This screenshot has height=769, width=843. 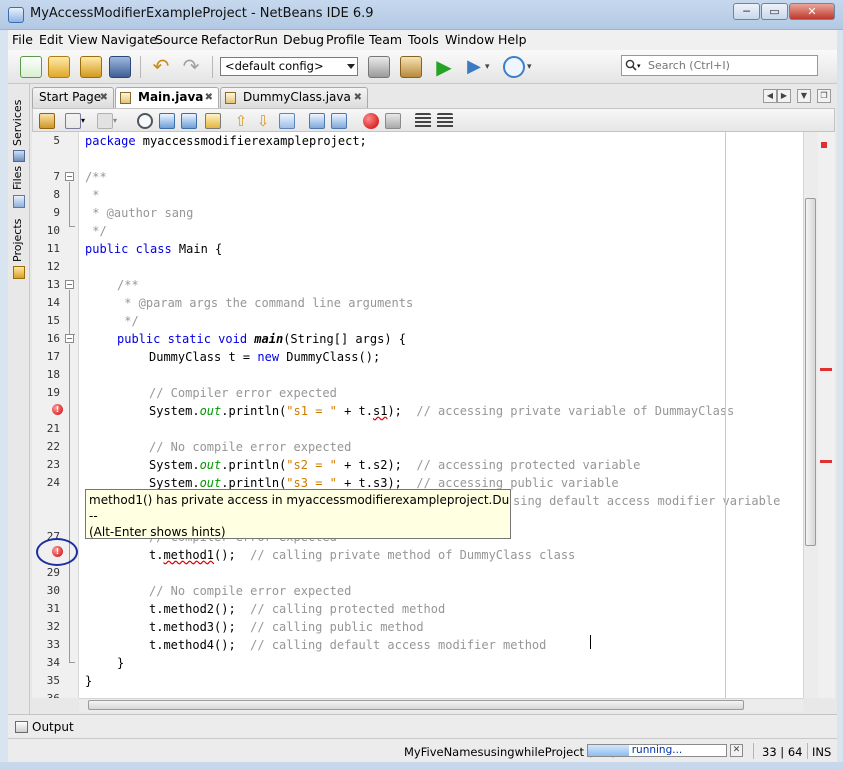 What do you see at coordinates (53, 464) in the screenshot?
I see `line-number: 23` at bounding box center [53, 464].